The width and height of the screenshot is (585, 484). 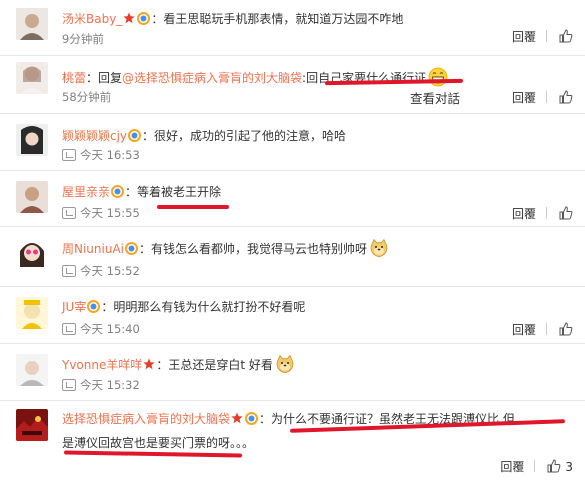 I want to click on red-underline-annotation, so click(x=193, y=207).